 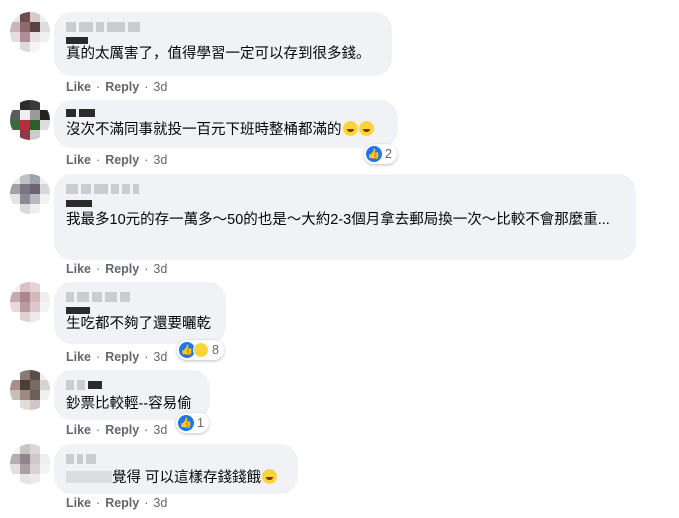 I want to click on reaction-count: 👍 8, so click(x=200, y=350).